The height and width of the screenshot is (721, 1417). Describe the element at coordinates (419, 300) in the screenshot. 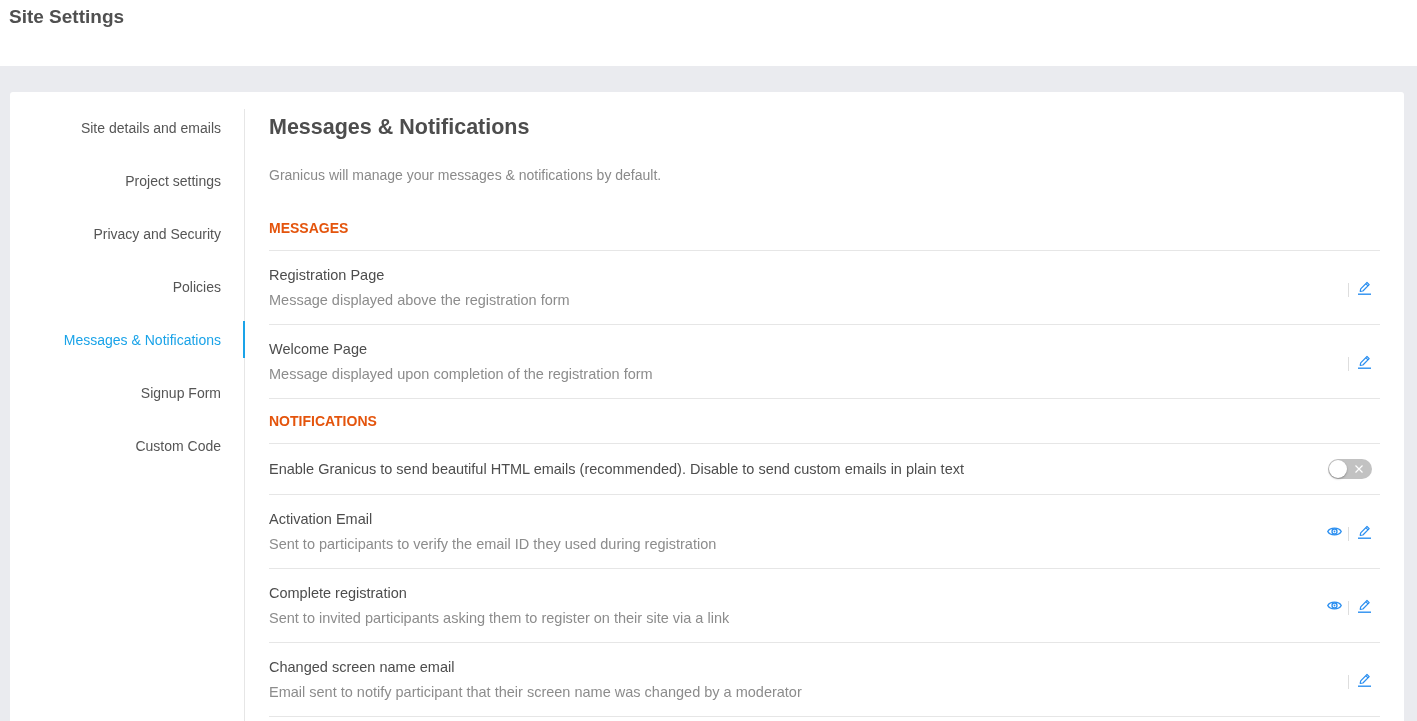

I see `row-description: Message displayed above the registration form` at that location.